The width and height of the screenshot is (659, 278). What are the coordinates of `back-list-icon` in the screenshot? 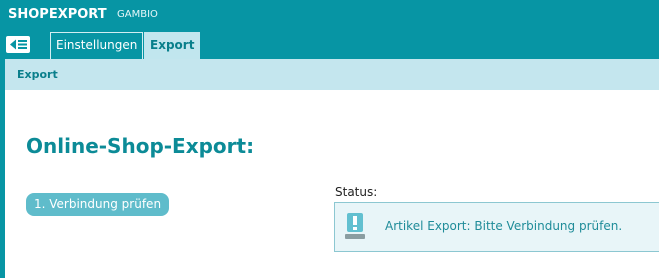 It's located at (18, 44).